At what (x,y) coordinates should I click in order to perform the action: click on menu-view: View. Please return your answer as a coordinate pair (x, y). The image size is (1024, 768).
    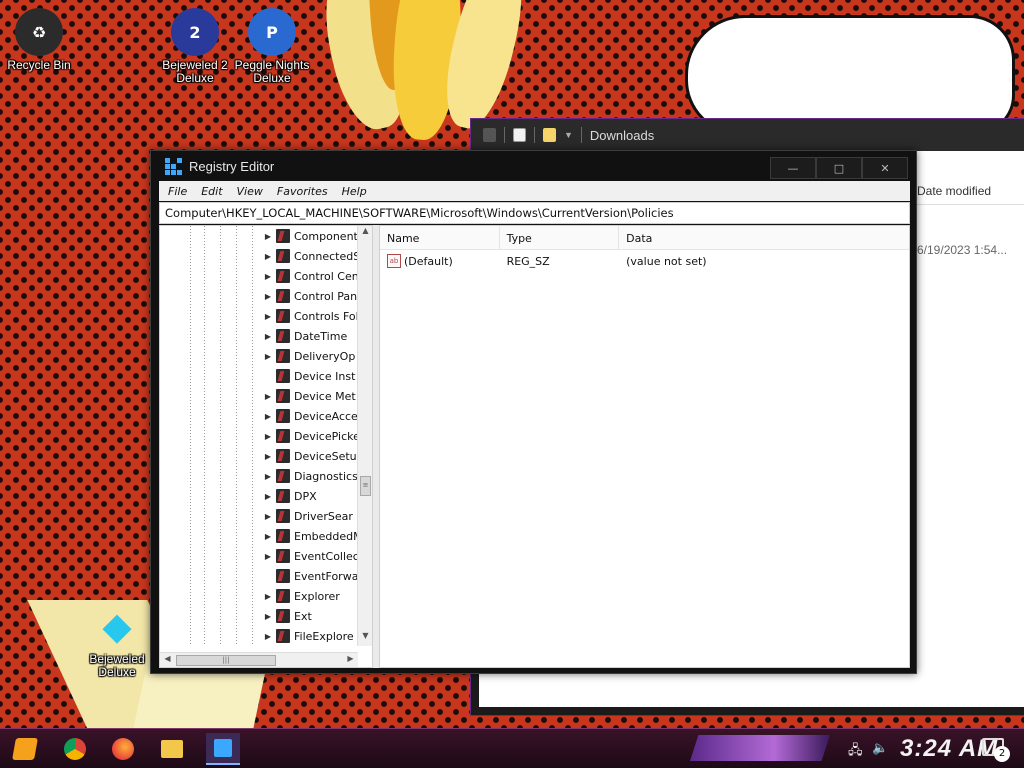
    Looking at the image, I should click on (250, 191).